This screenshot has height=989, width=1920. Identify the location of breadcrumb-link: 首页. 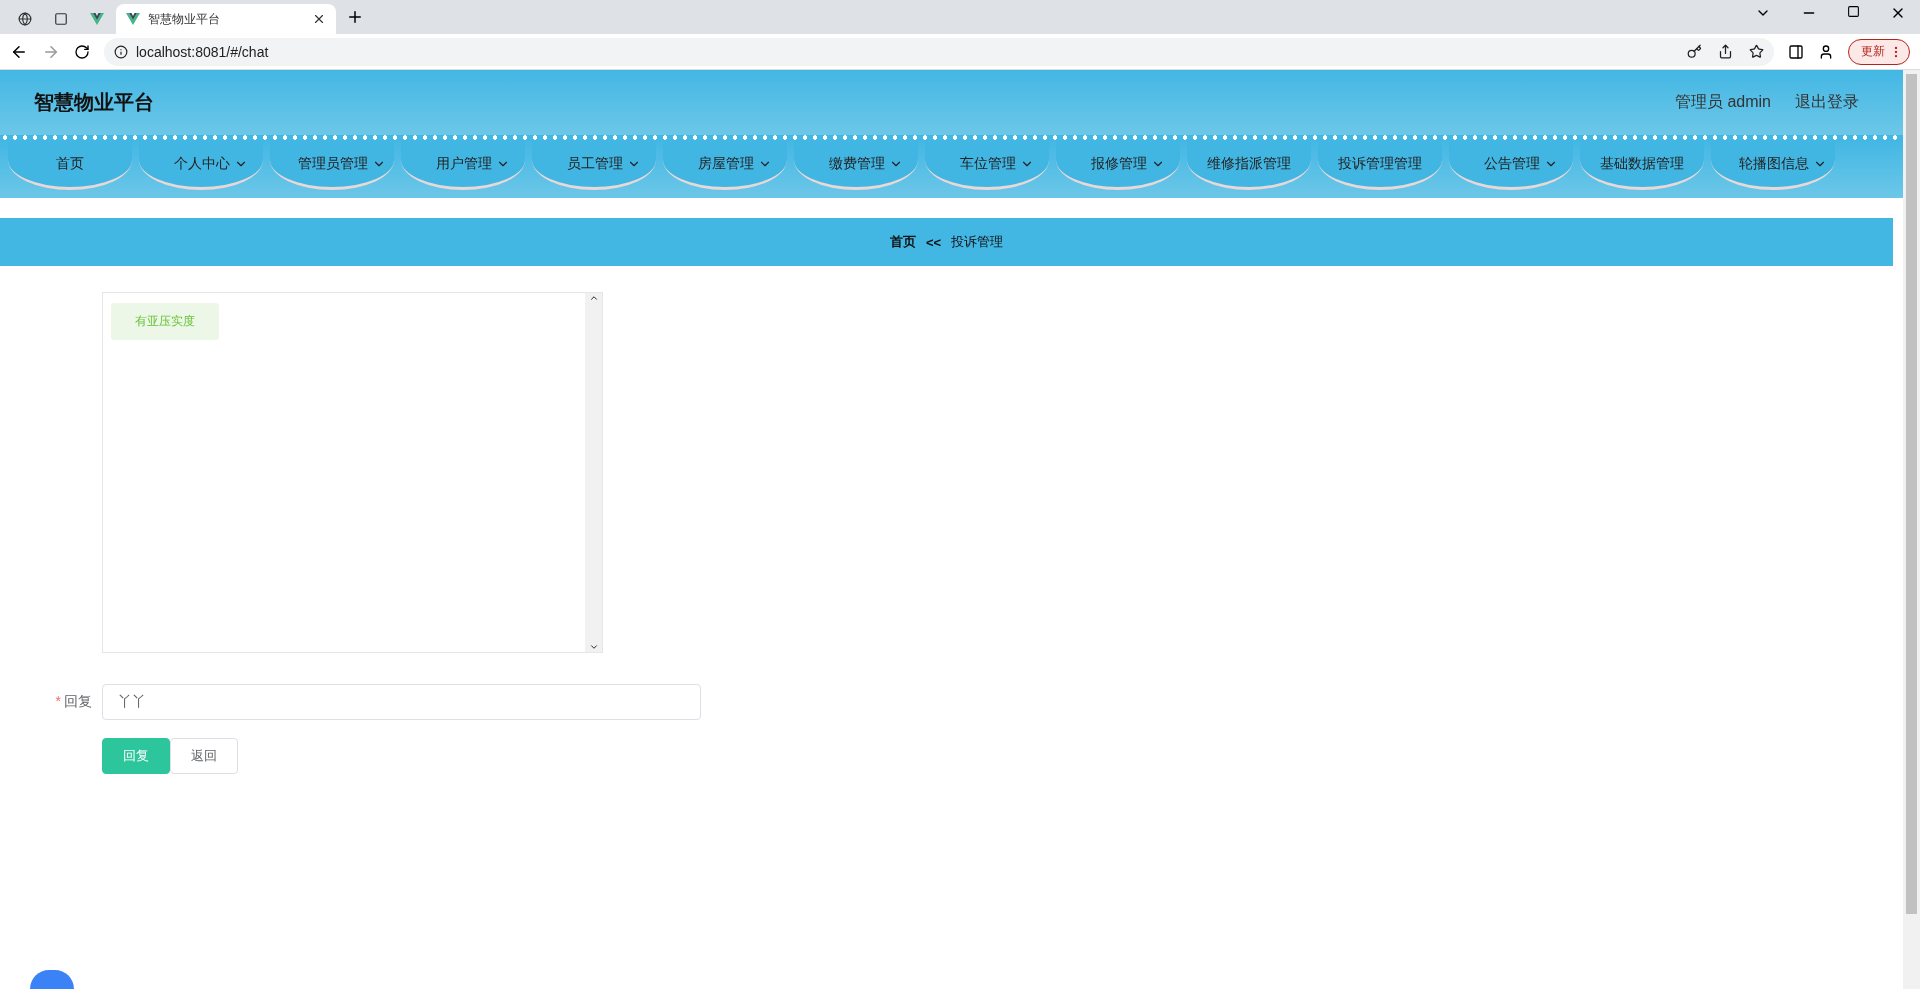
(902, 242).